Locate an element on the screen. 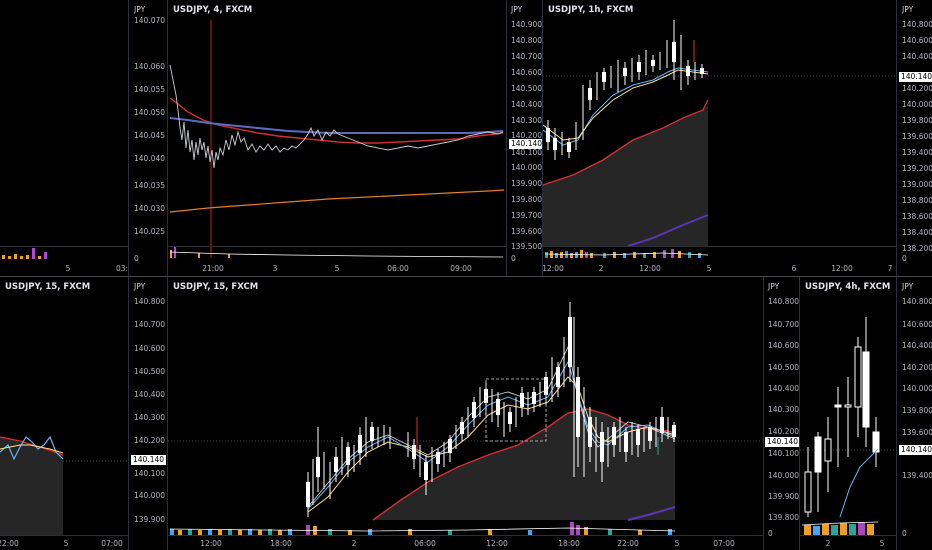 This screenshot has height=550, width=932. price-tick: 140.025 is located at coordinates (150, 231).